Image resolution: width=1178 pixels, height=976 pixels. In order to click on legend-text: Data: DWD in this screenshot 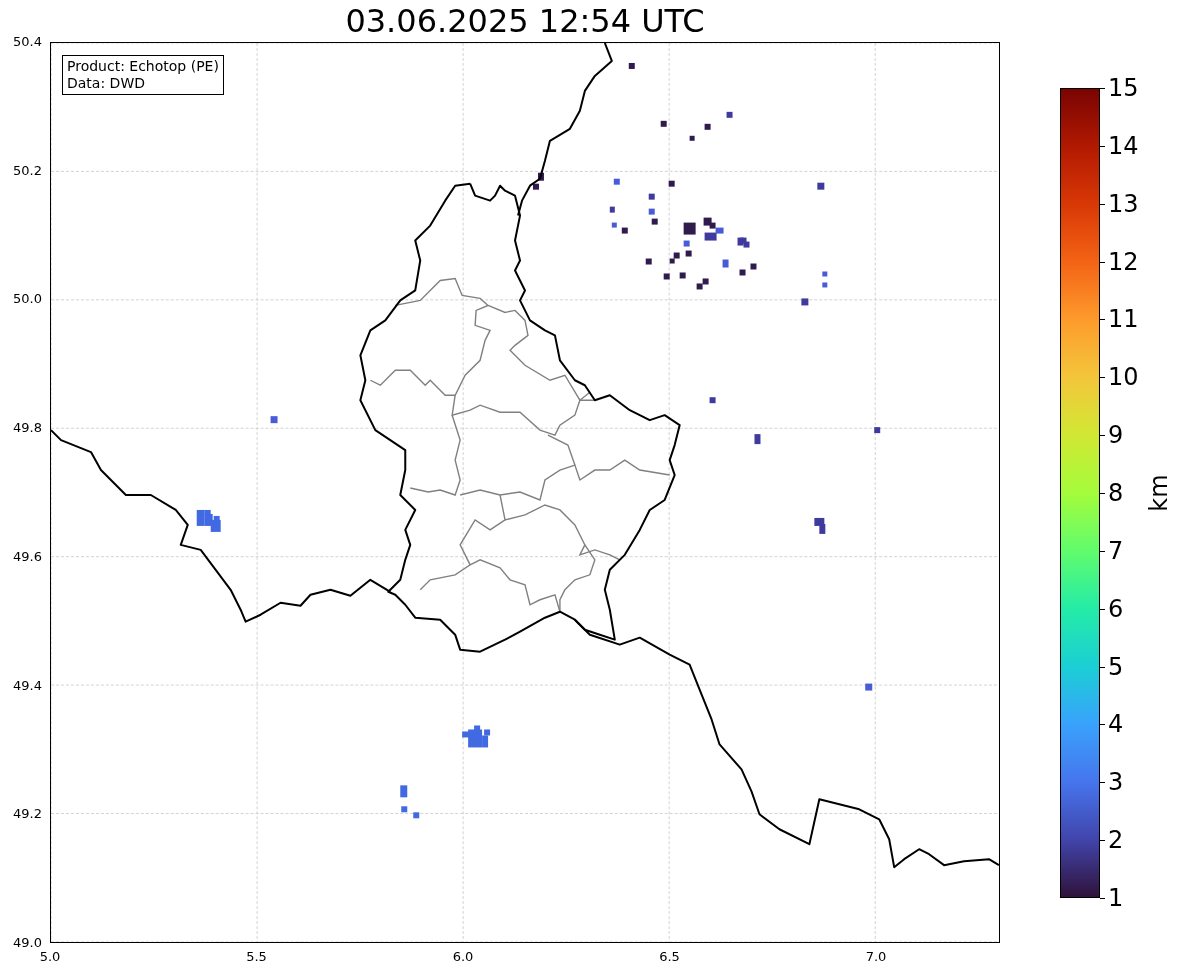, I will do `click(106, 83)`.